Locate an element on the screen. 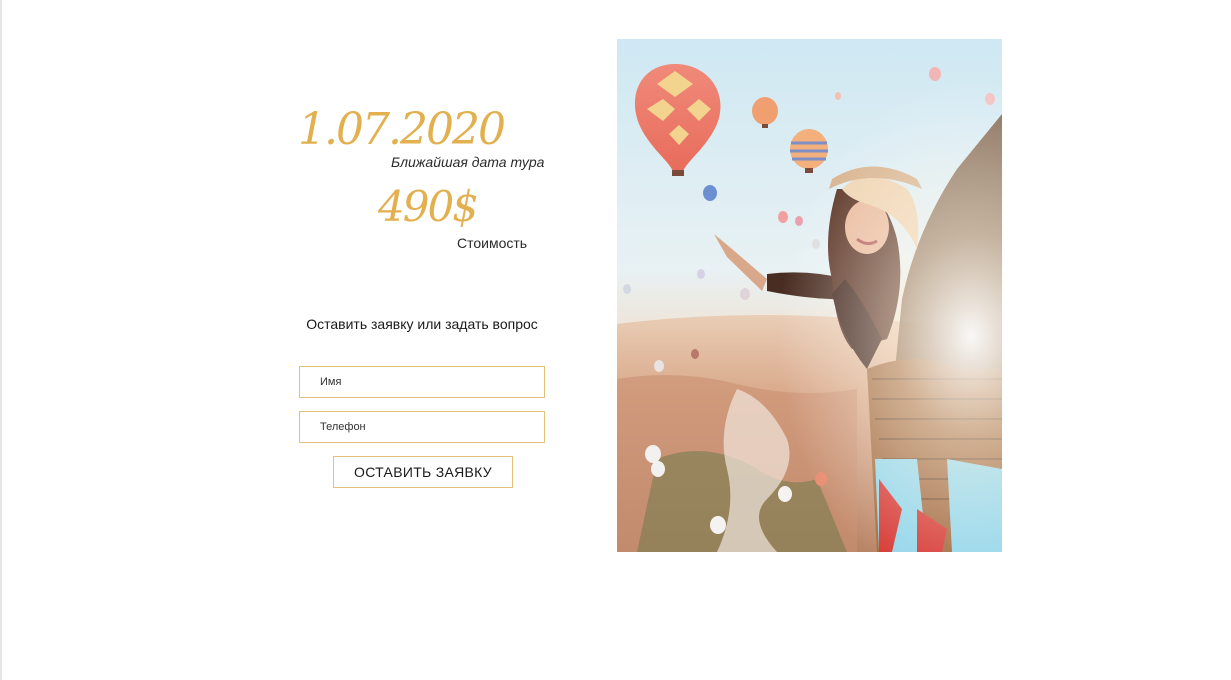 This screenshot has height=680, width=1231. name-input is located at coordinates (422, 382).